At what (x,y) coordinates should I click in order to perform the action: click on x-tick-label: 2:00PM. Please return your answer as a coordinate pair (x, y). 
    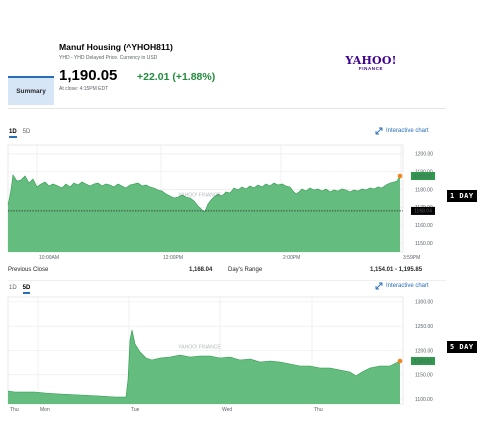
    Looking at the image, I should click on (291, 258).